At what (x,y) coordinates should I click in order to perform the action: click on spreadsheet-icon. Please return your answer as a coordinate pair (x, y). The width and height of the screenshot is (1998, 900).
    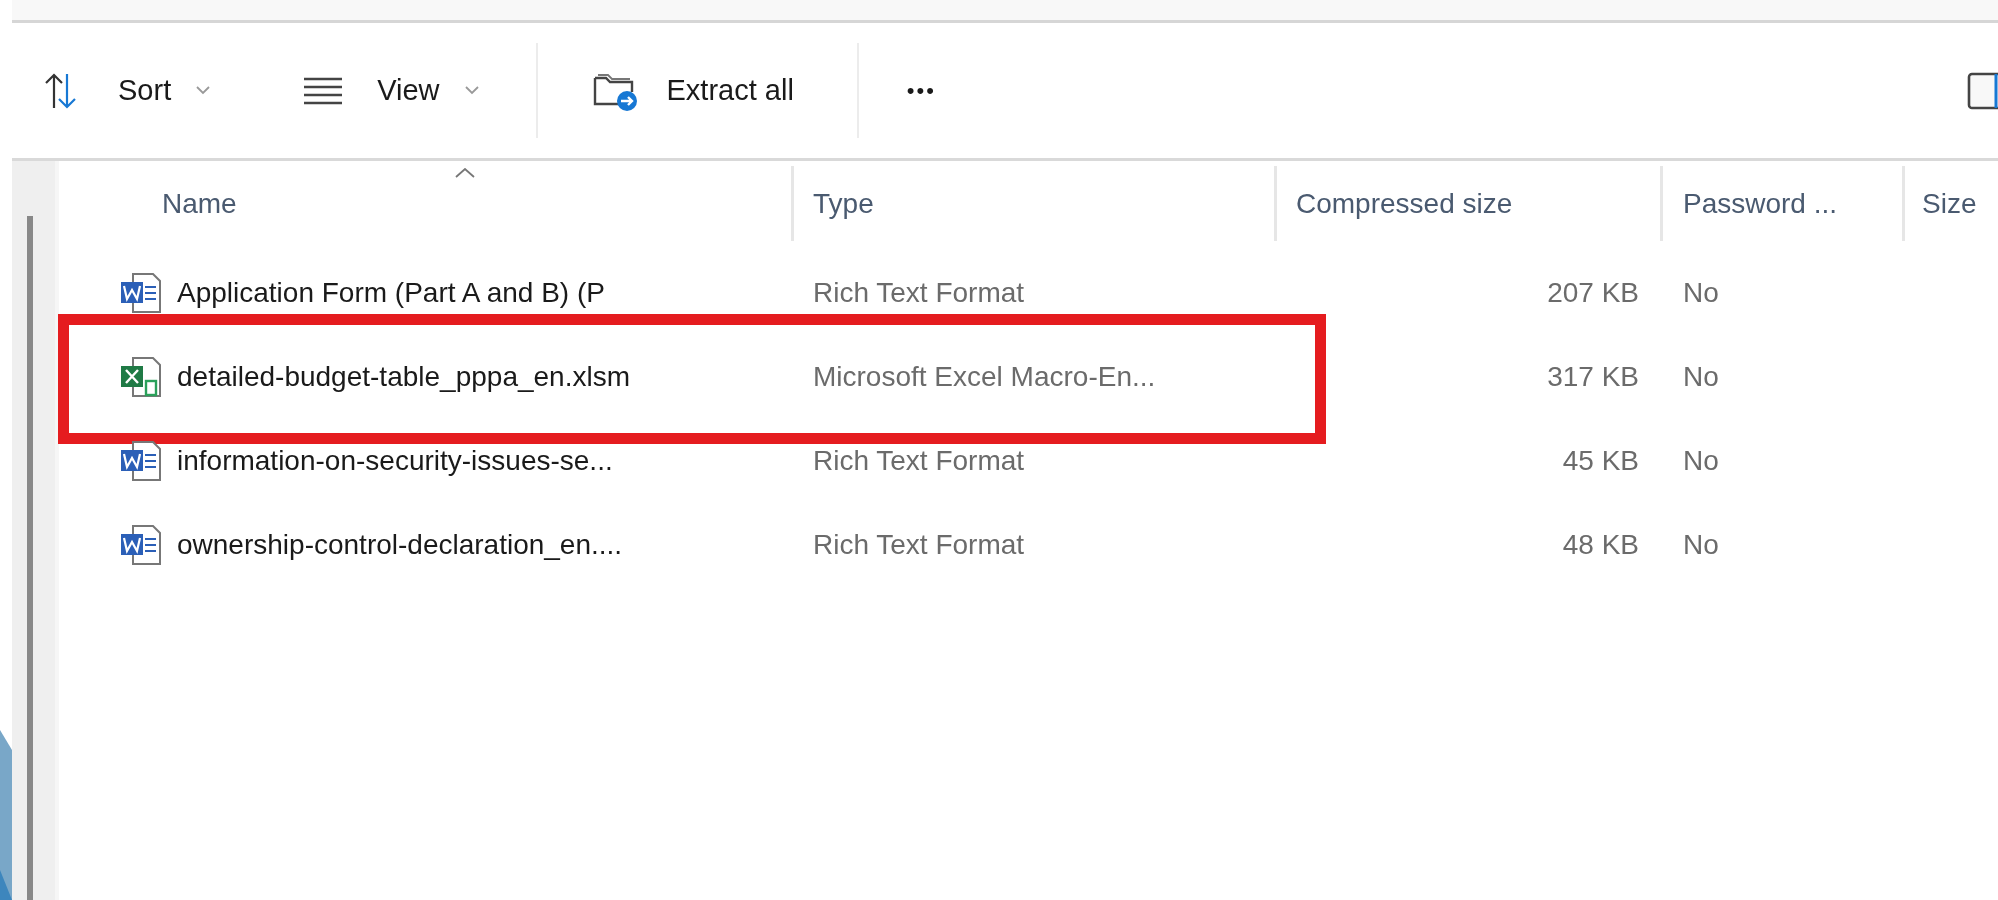
    Looking at the image, I should click on (141, 377).